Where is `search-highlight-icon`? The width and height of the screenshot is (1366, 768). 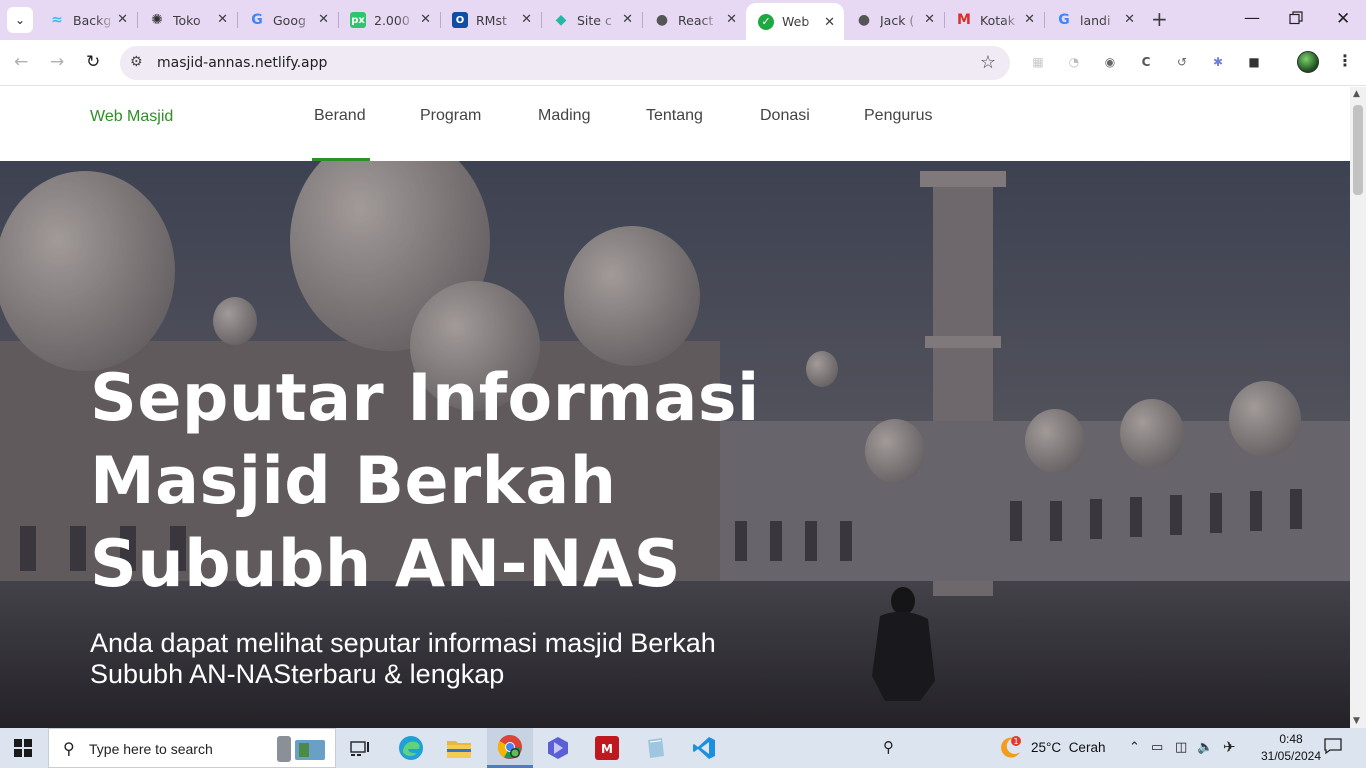
search-highlight-icon is located at coordinates (301, 749).